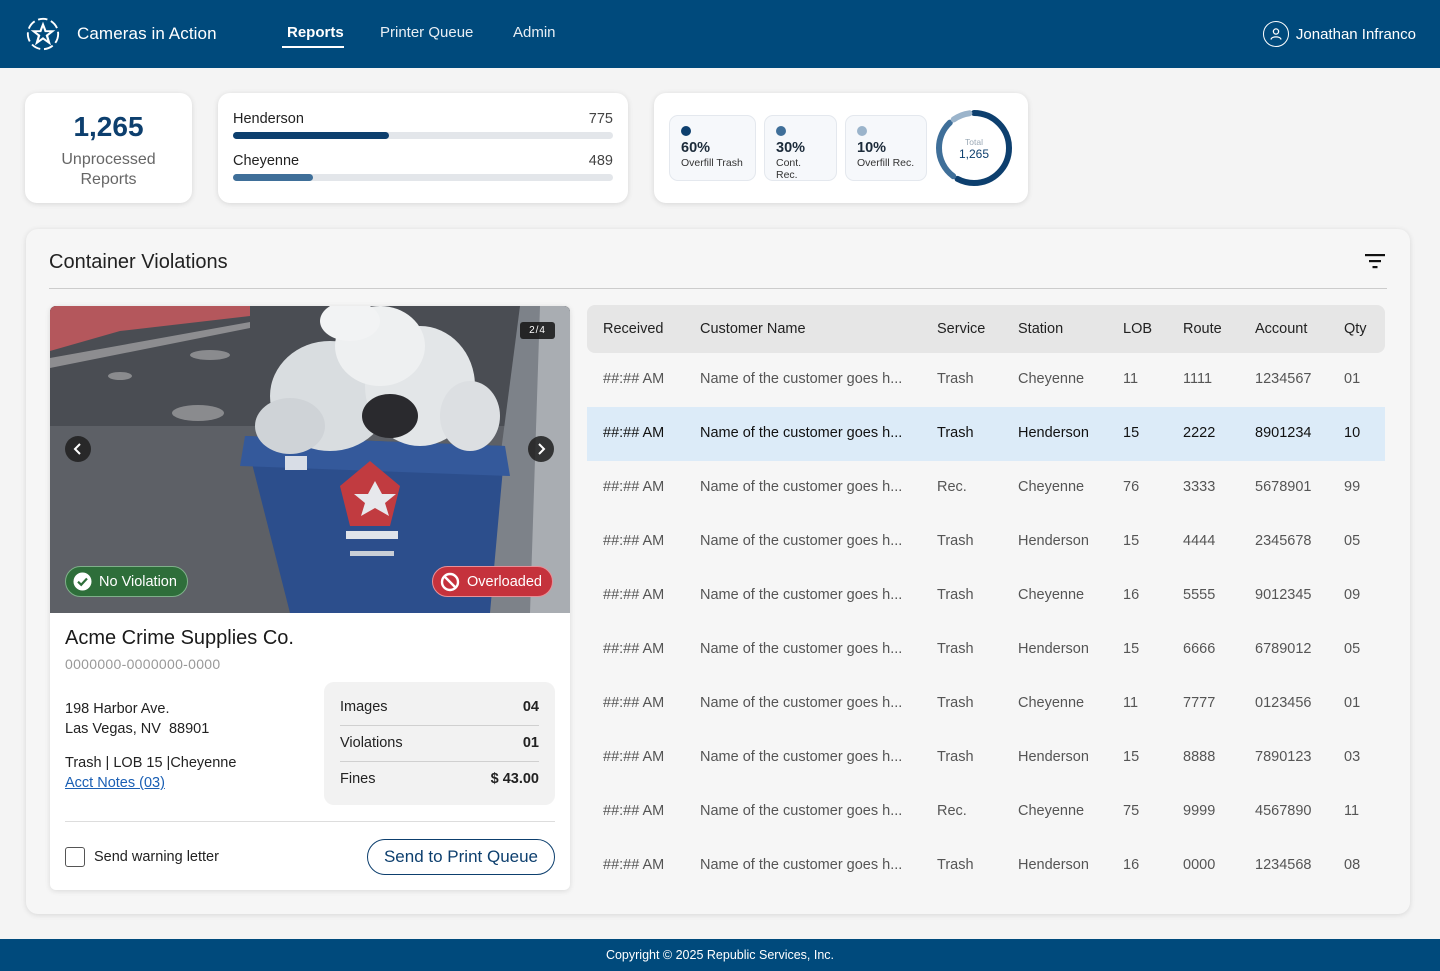  What do you see at coordinates (712, 163) in the screenshot?
I see `breakdown-label: Overfill Trash` at bounding box center [712, 163].